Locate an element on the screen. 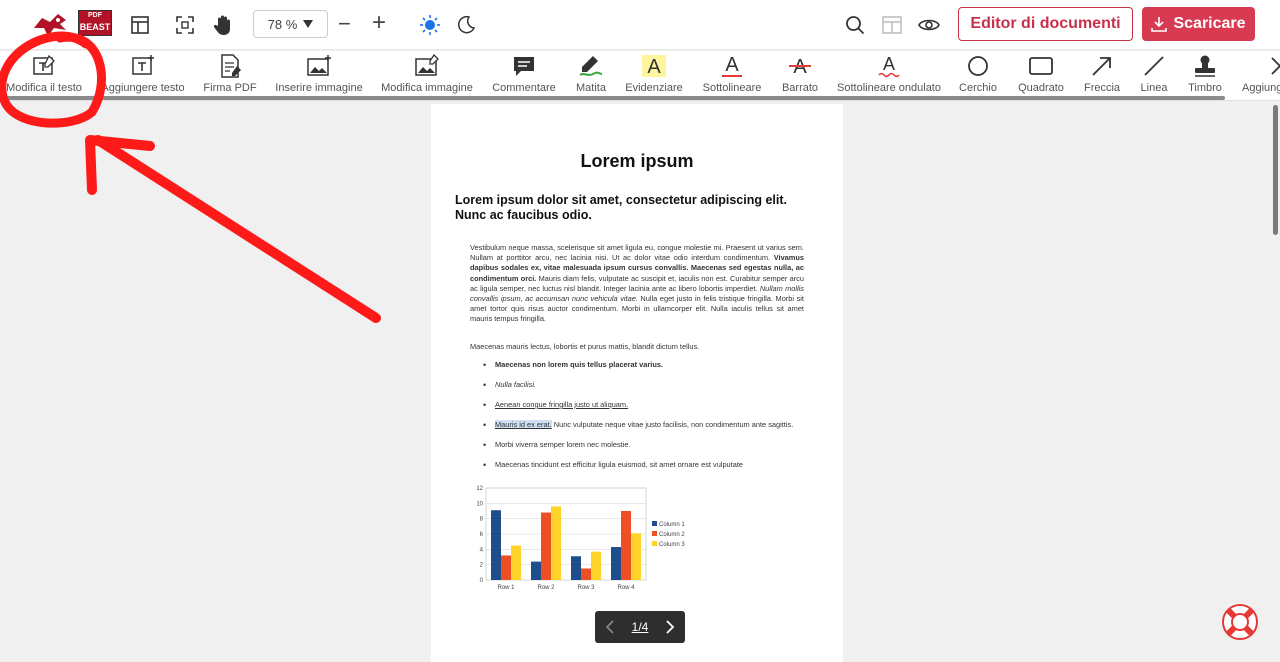  tool-add-more: Aggiung is located at coordinates (1259, 75).